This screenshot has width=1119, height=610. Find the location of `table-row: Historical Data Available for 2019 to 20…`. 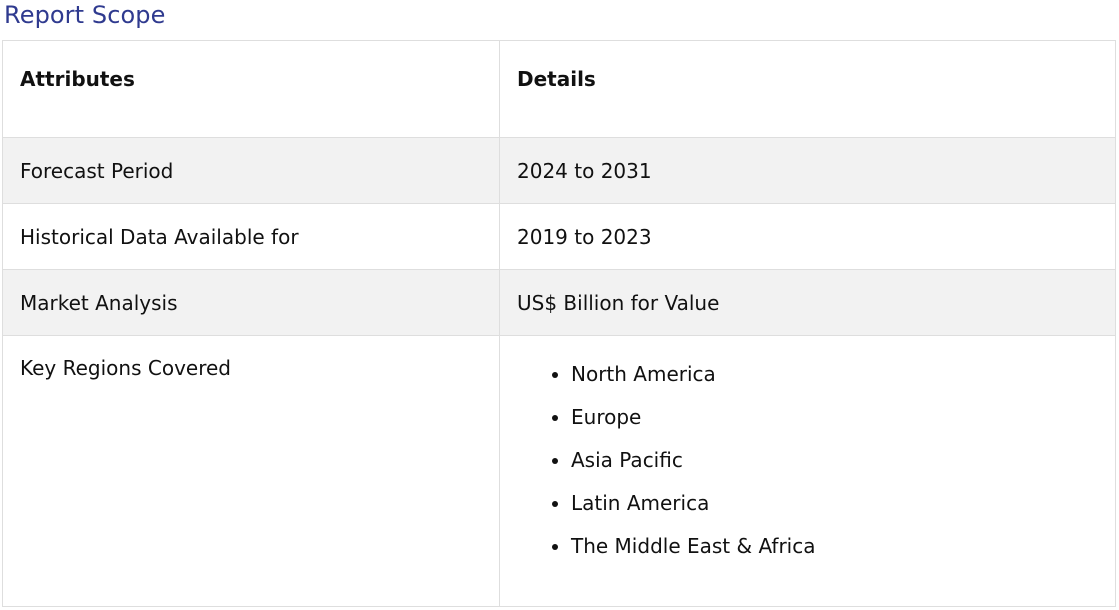

table-row: Historical Data Available for 2019 to 20… is located at coordinates (559, 236).